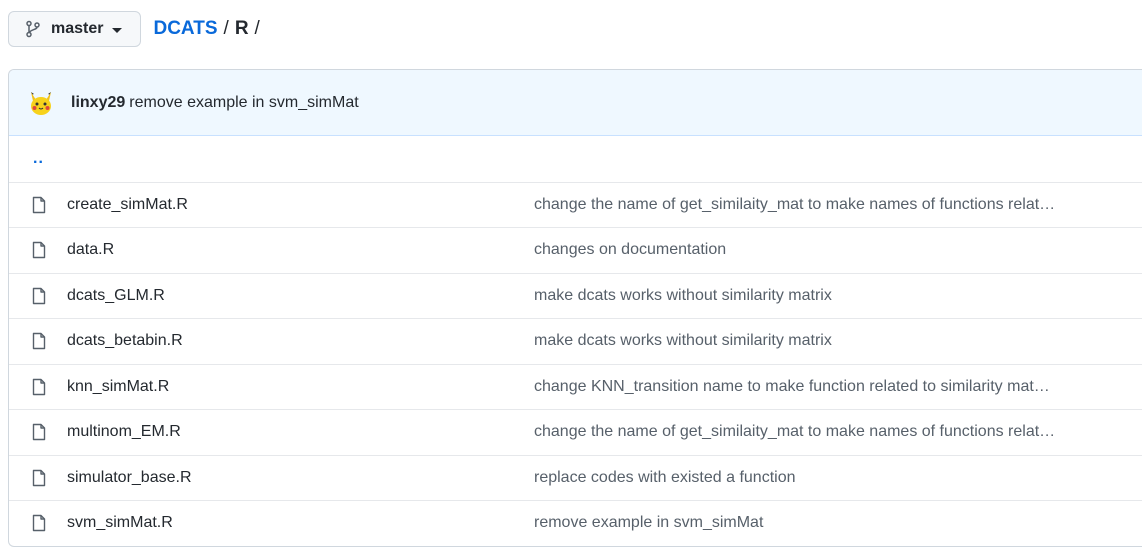 This screenshot has width=1142, height=560. Describe the element at coordinates (575, 103) in the screenshot. I see `latest-commit-bar: linxy29 remove example in svm_simMat` at that location.